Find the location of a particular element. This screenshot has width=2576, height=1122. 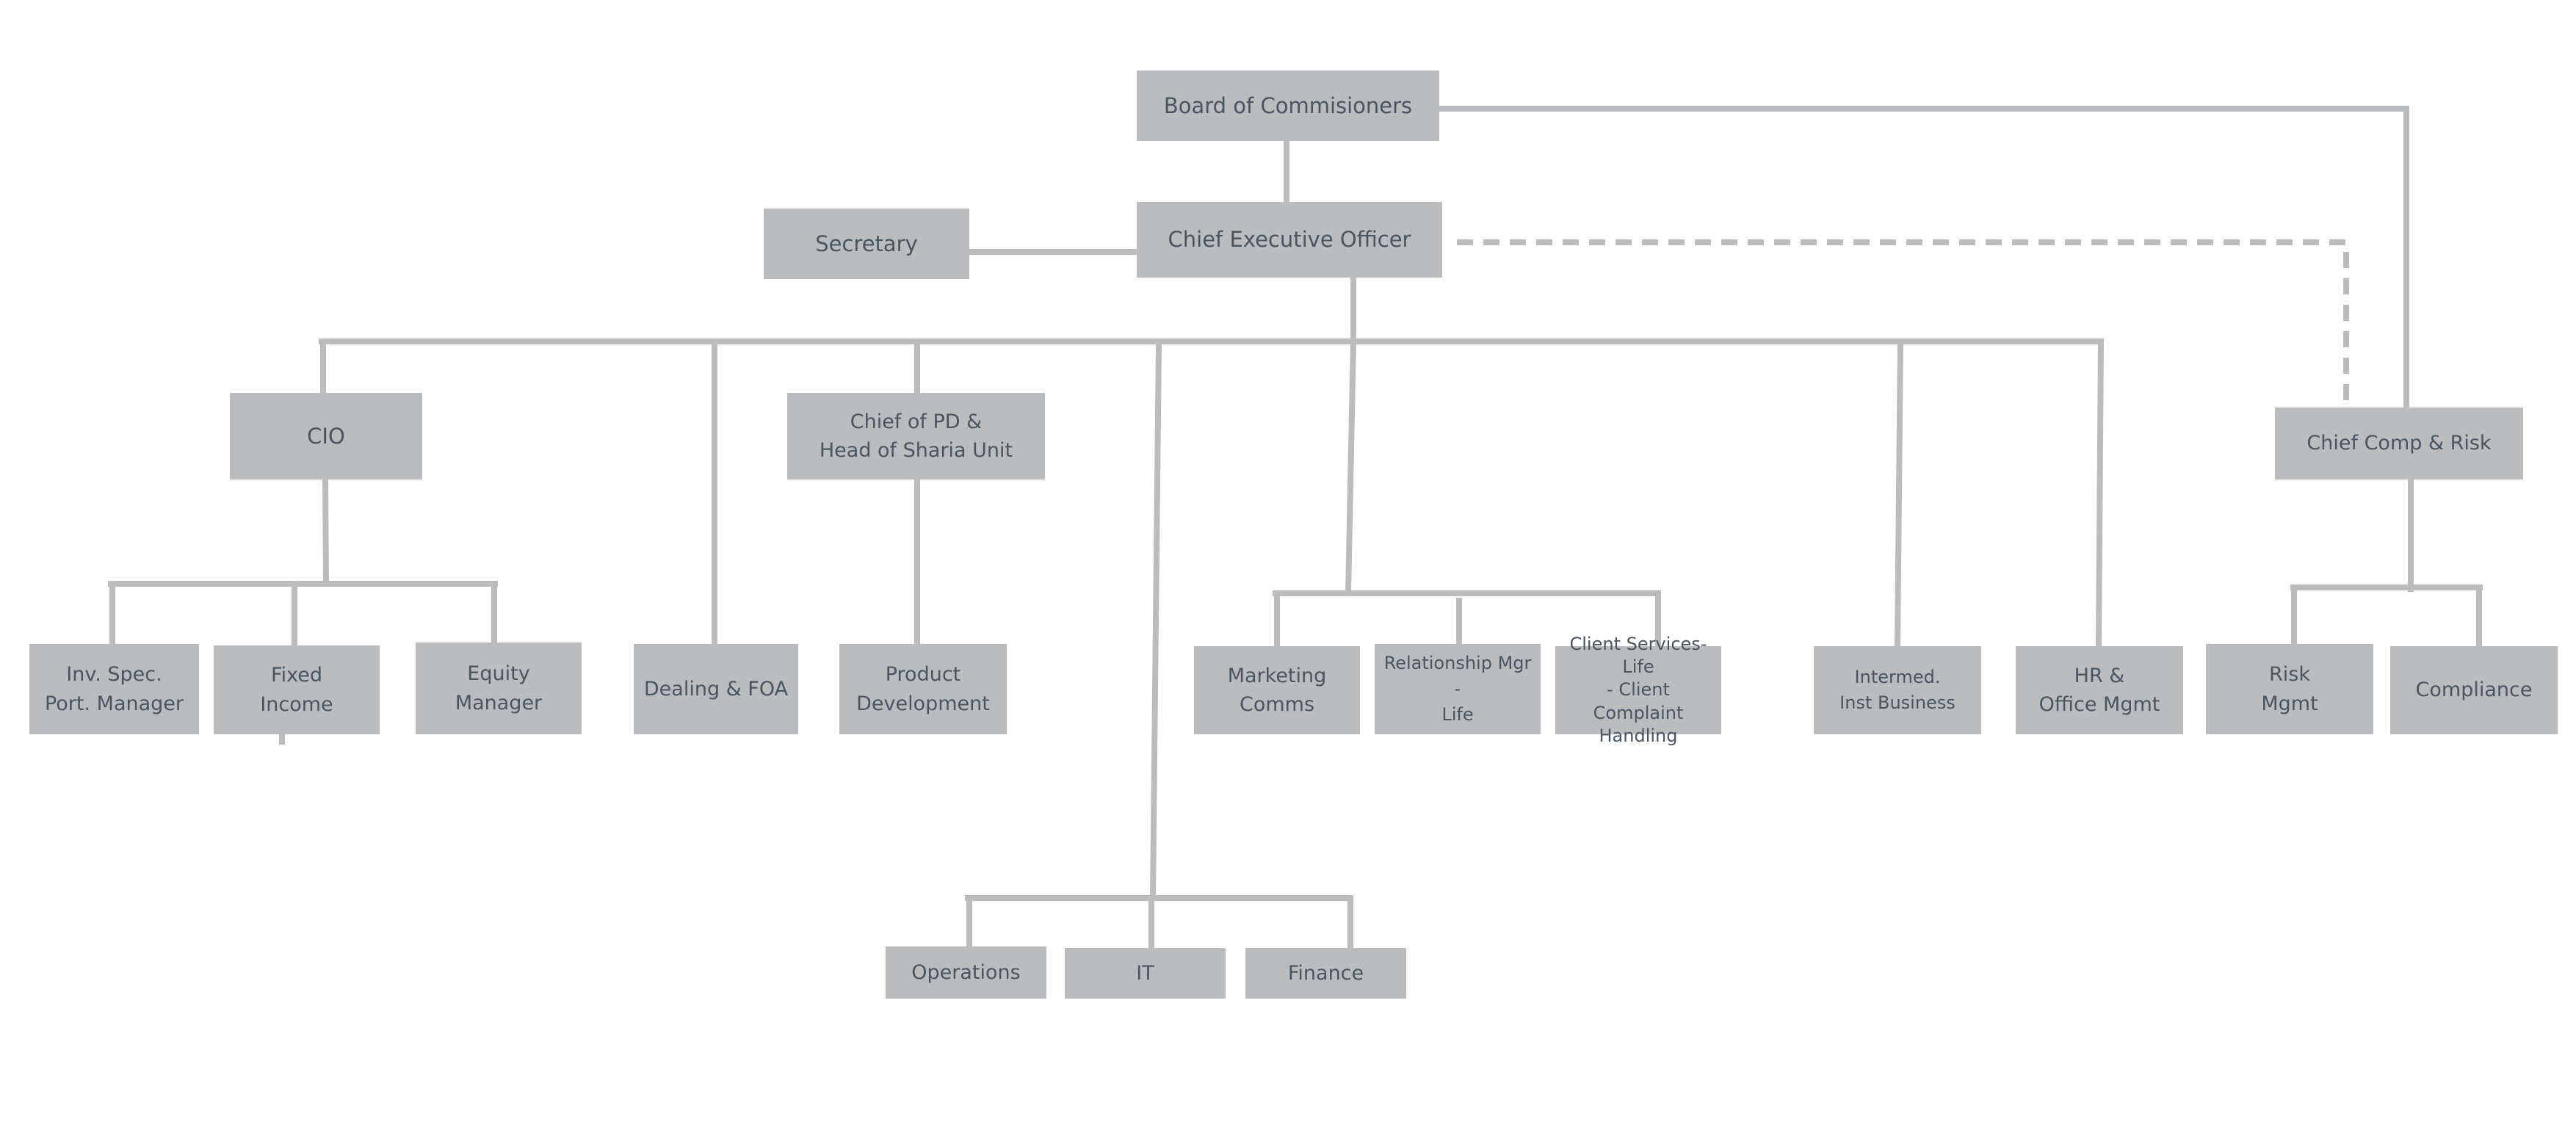

node-label: Finance is located at coordinates (1325, 973).